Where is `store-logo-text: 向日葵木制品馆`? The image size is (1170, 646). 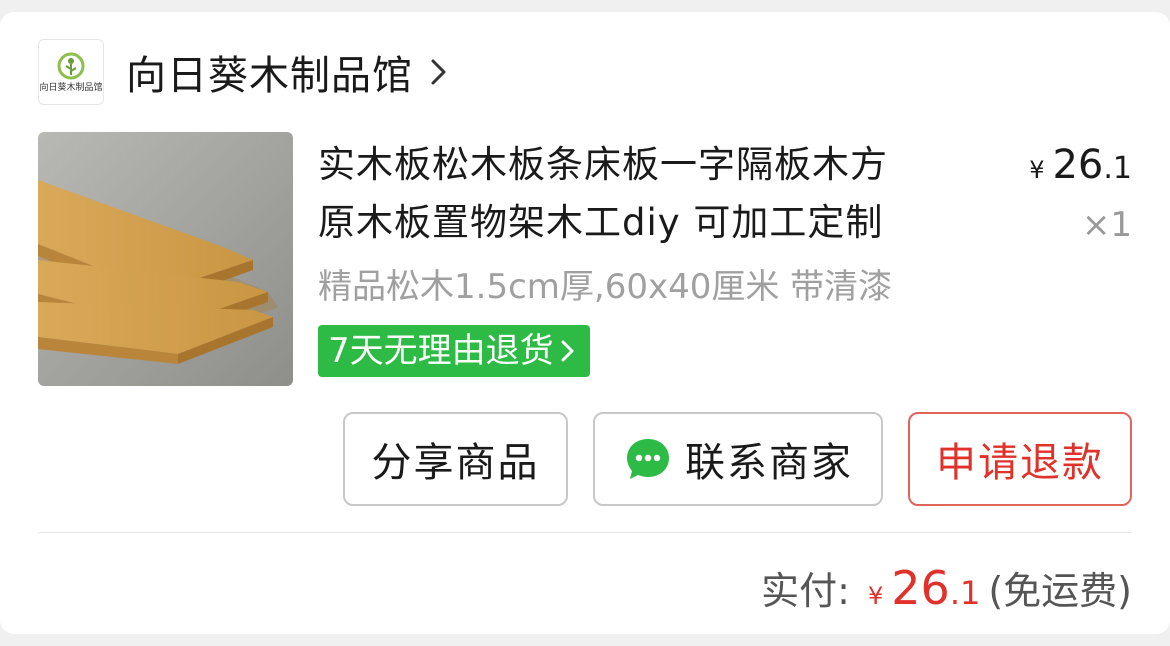 store-logo-text: 向日葵木制品馆 is located at coordinates (71, 88).